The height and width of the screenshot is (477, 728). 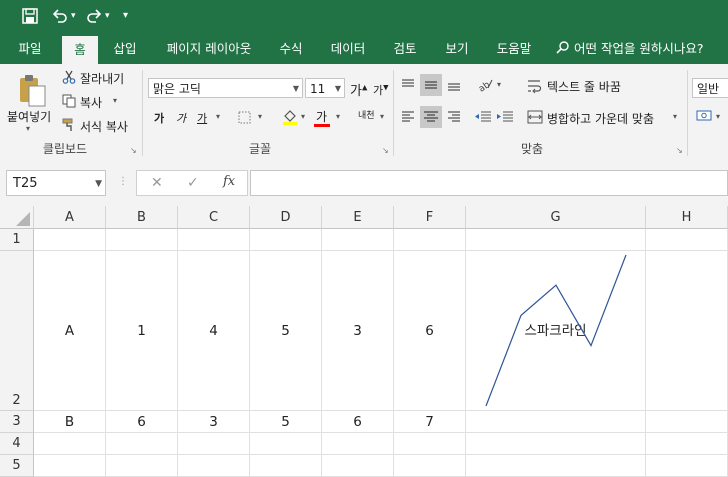 I want to click on orientation-icon: ab, so click(x=485, y=85).